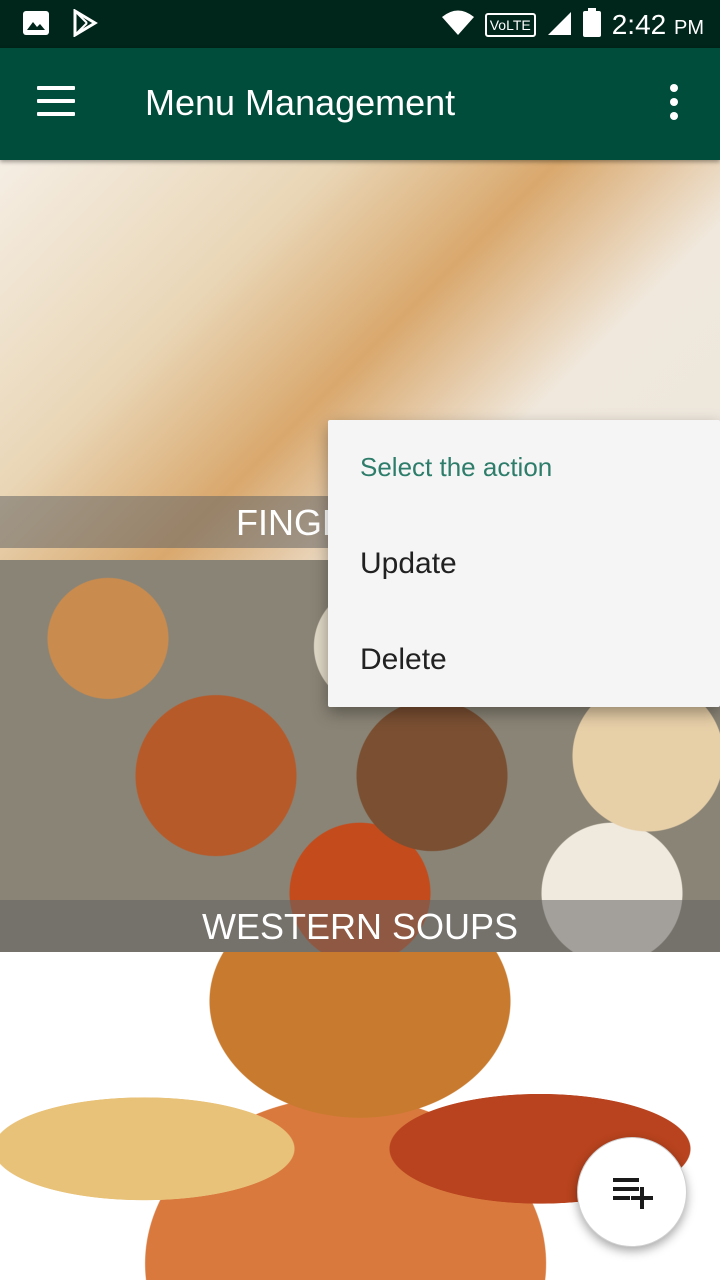  What do you see at coordinates (360, 926) in the screenshot?
I see `category-caption: WESTERN SOUPS` at bounding box center [360, 926].